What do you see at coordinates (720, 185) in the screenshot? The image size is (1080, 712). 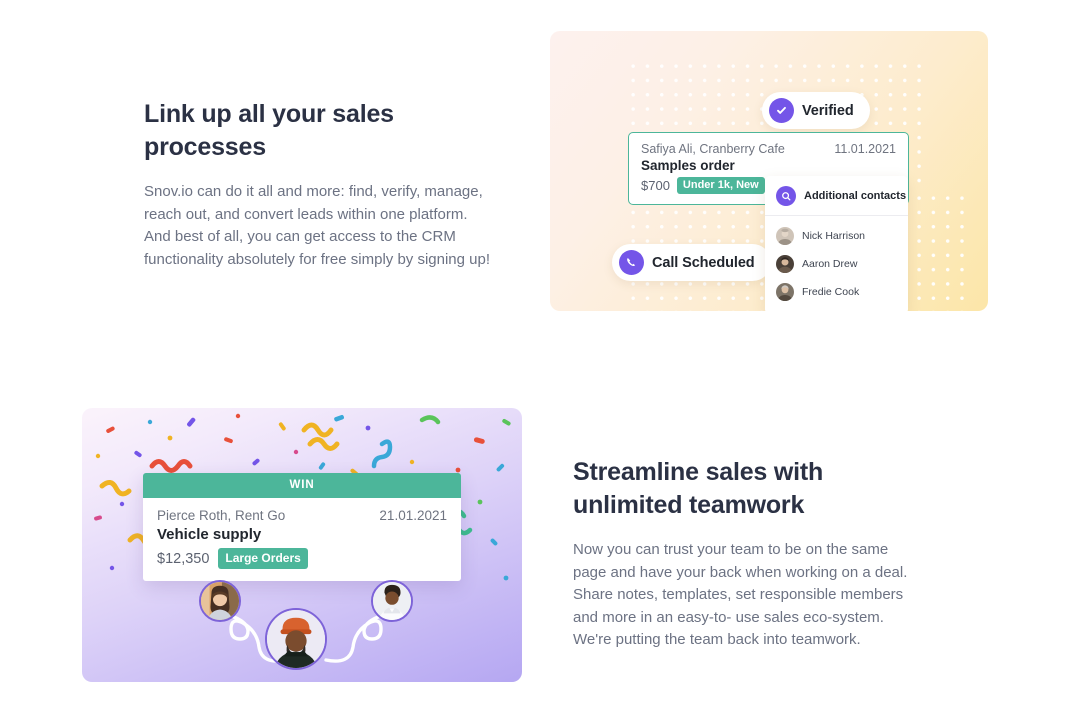 I see `deal-tag-badge: Under 1k, New` at bounding box center [720, 185].